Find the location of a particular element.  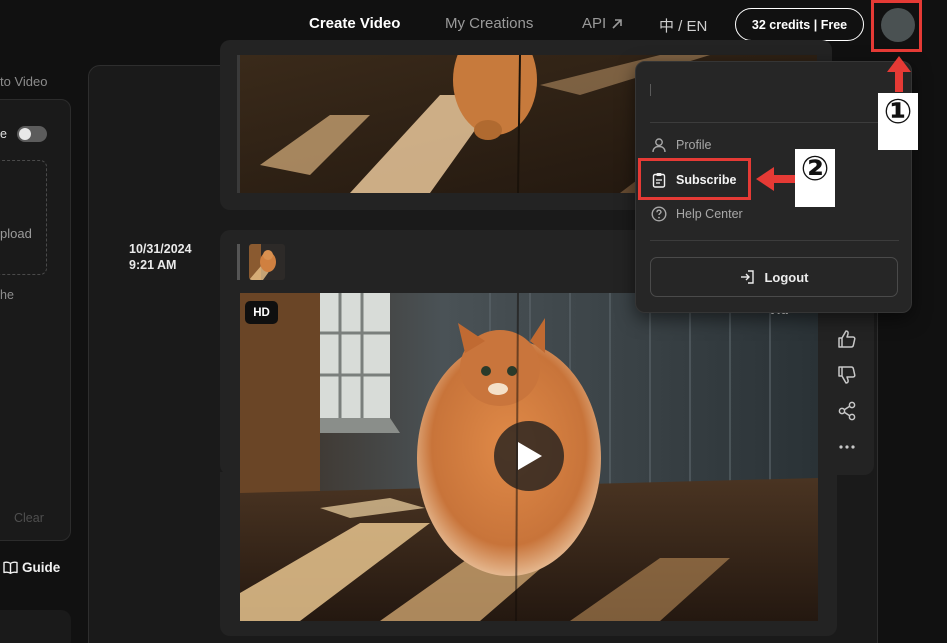

prompt-hint-text: he is located at coordinates (7, 295).